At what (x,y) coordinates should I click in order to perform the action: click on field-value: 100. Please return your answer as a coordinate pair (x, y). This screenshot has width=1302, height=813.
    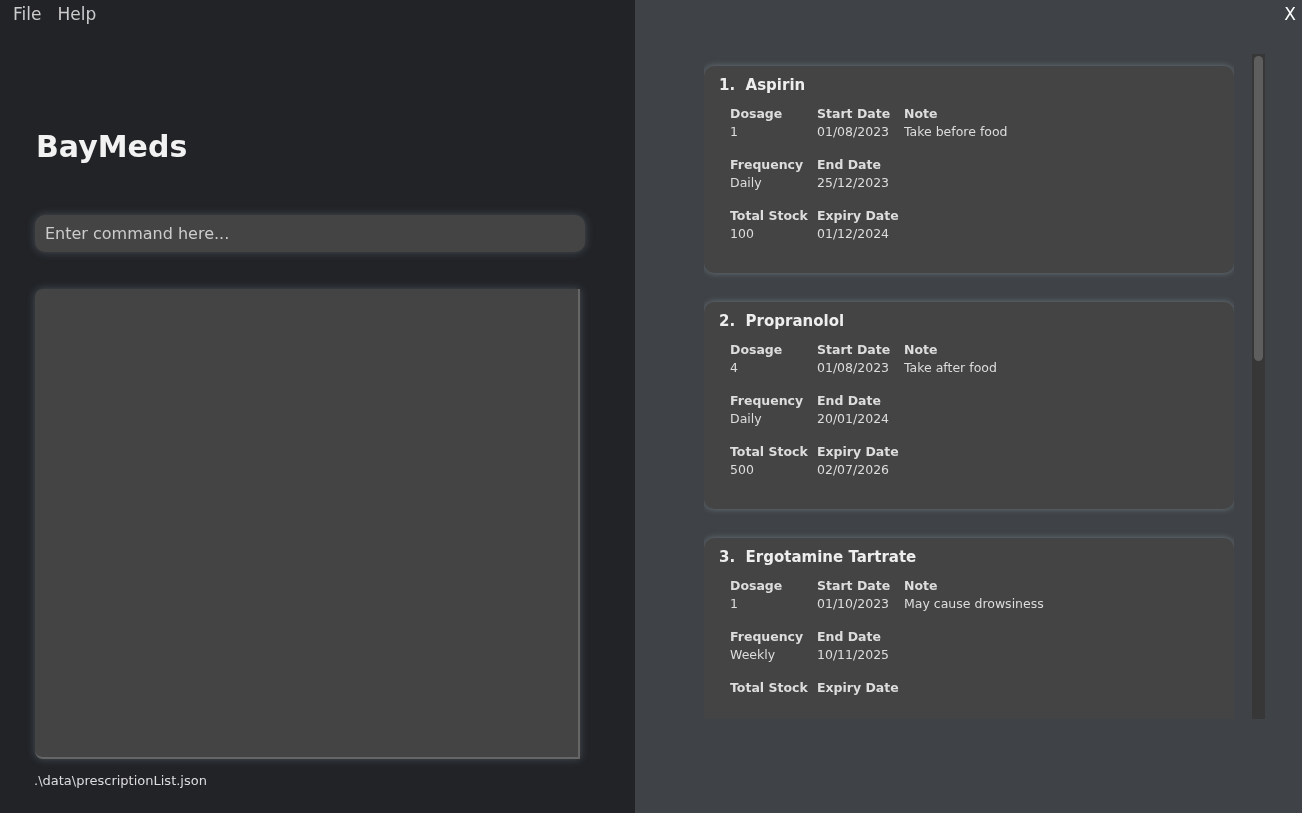
    Looking at the image, I should click on (742, 234).